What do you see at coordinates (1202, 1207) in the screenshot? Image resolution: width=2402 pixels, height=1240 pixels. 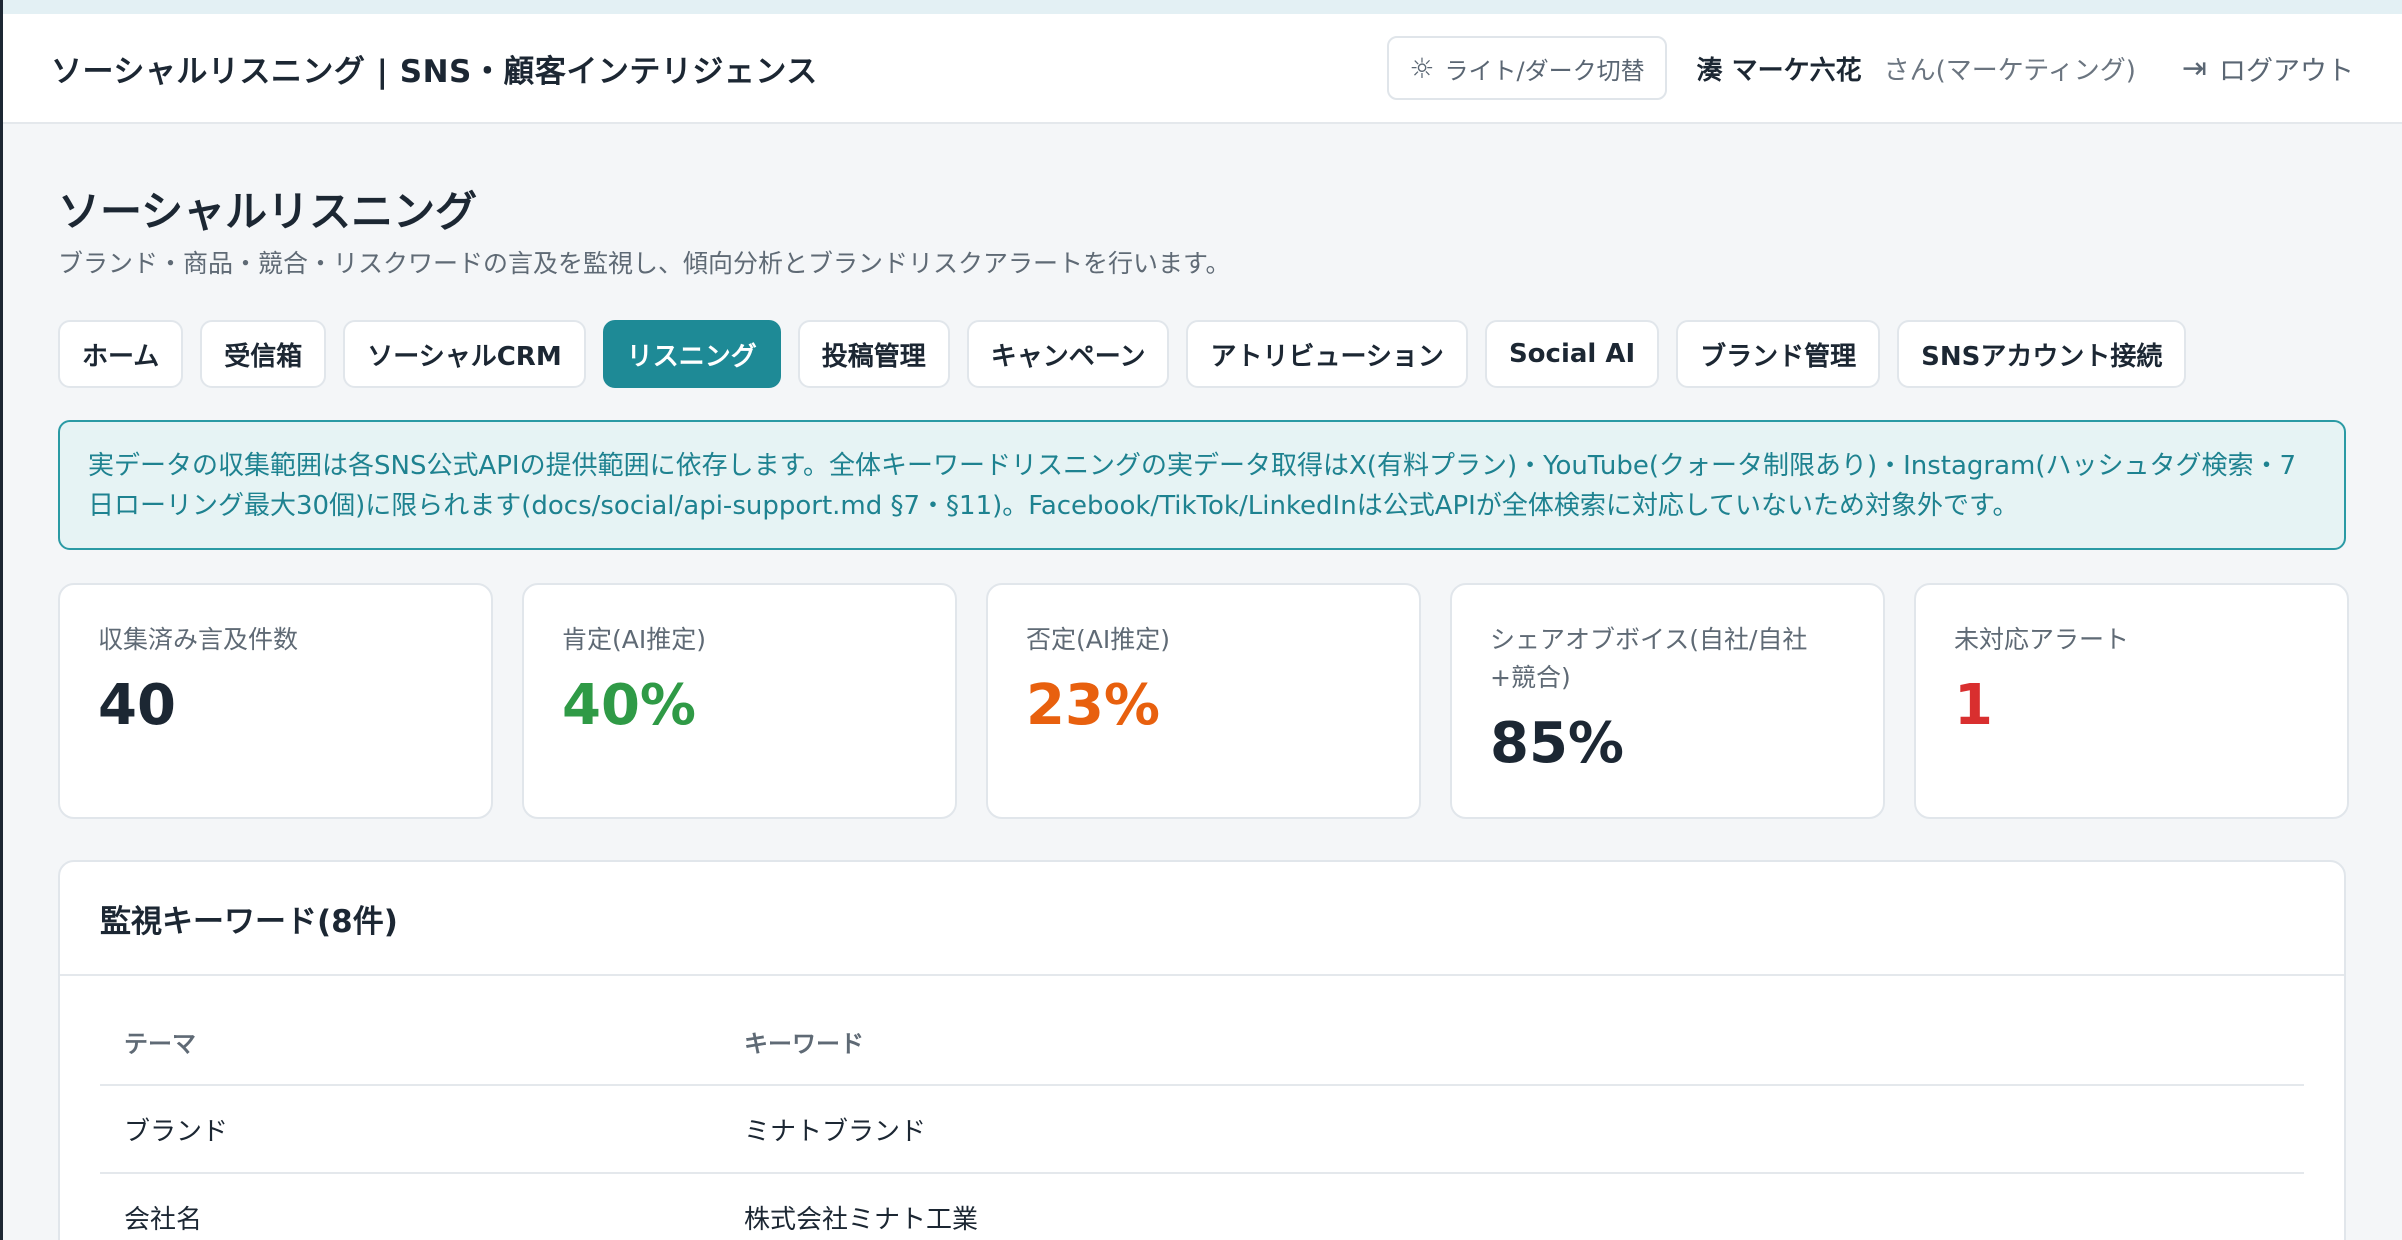 I see `table-row: 会社名 株式会社ミナト工業` at bounding box center [1202, 1207].